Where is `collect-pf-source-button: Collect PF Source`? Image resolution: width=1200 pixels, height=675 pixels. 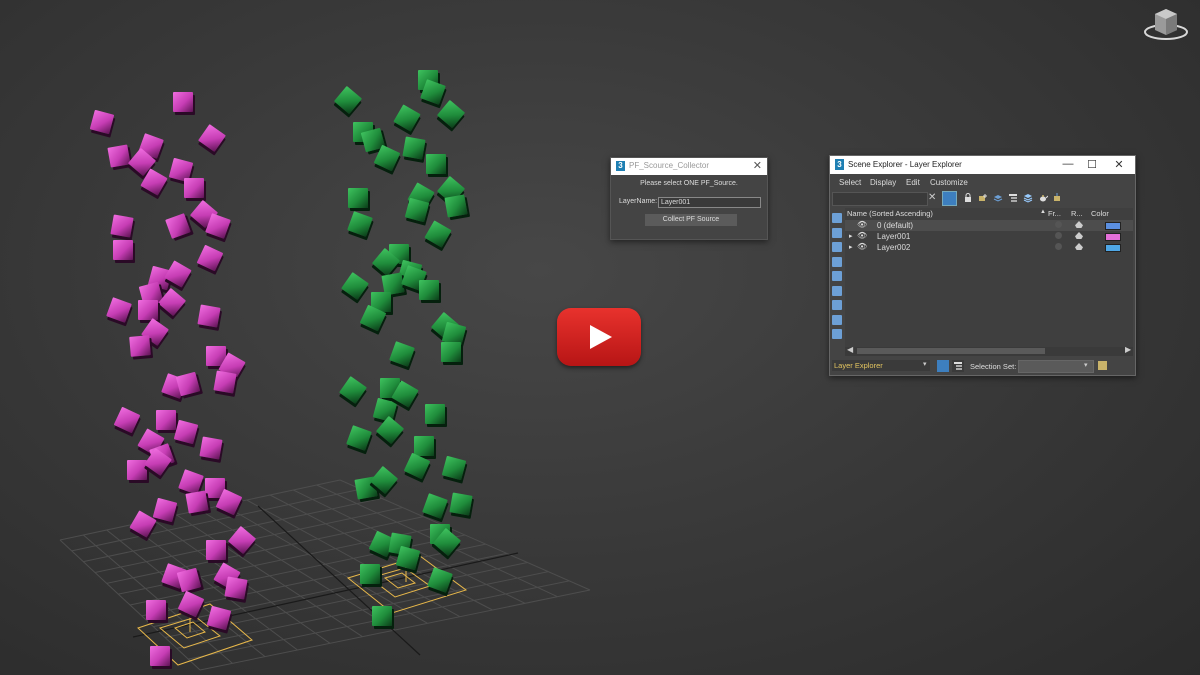 collect-pf-source-button: Collect PF Source is located at coordinates (691, 220).